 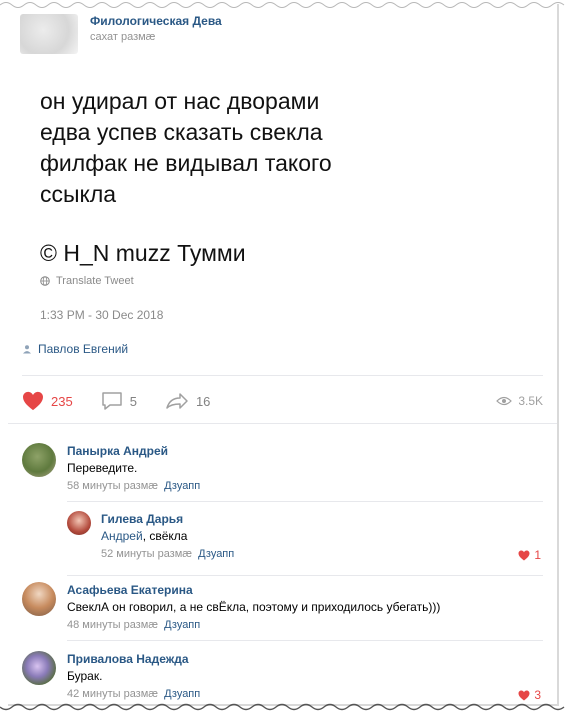 What do you see at coordinates (282, 5) in the screenshot?
I see `torn-edge-top` at bounding box center [282, 5].